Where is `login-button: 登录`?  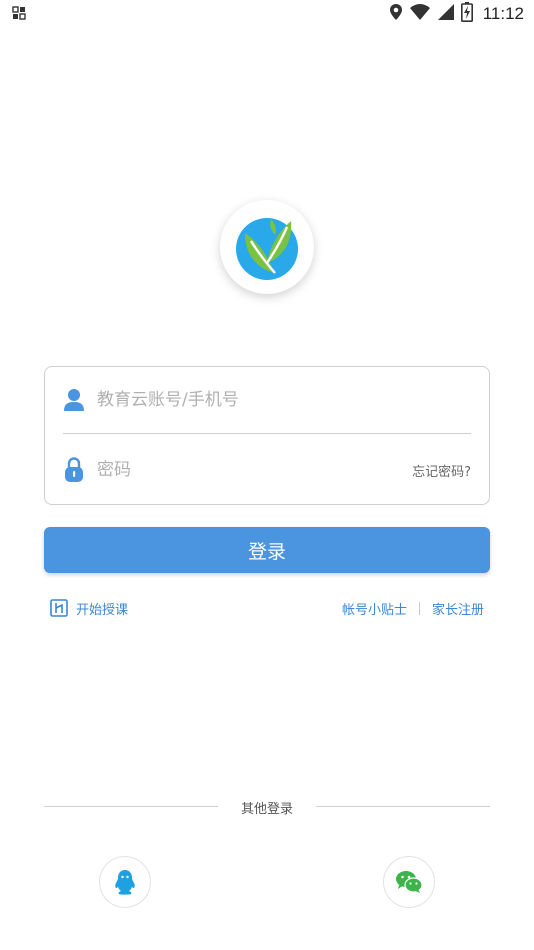 login-button: 登录 is located at coordinates (267, 550).